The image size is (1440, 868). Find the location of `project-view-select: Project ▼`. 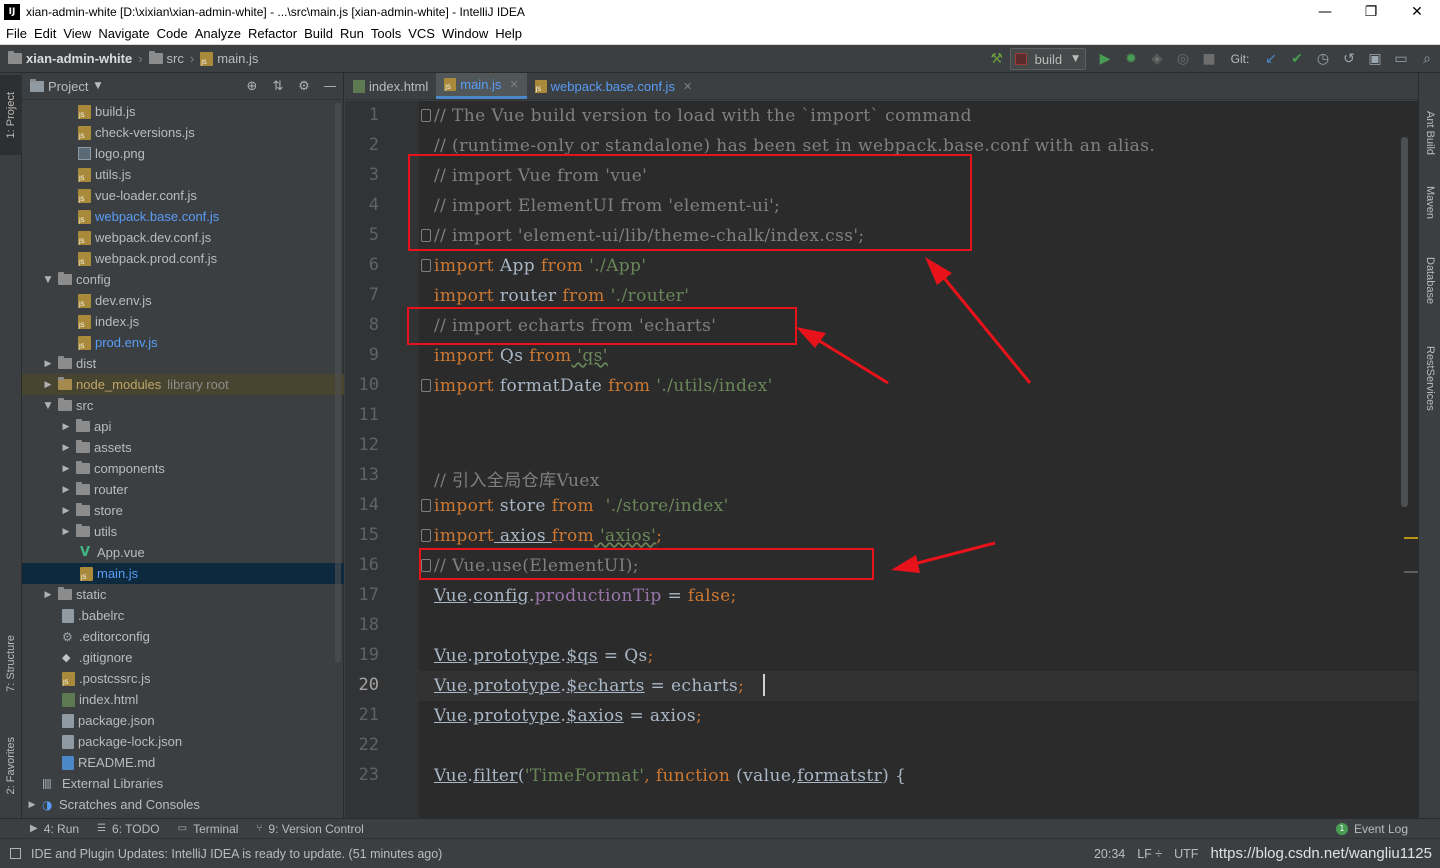

project-view-select: Project ▼ is located at coordinates (65, 86).